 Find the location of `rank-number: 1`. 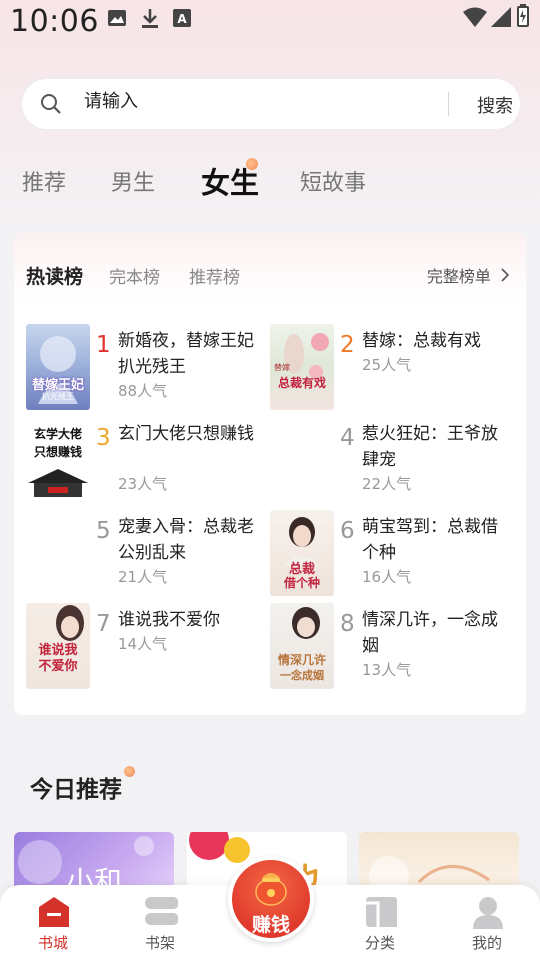

rank-number: 1 is located at coordinates (103, 345).